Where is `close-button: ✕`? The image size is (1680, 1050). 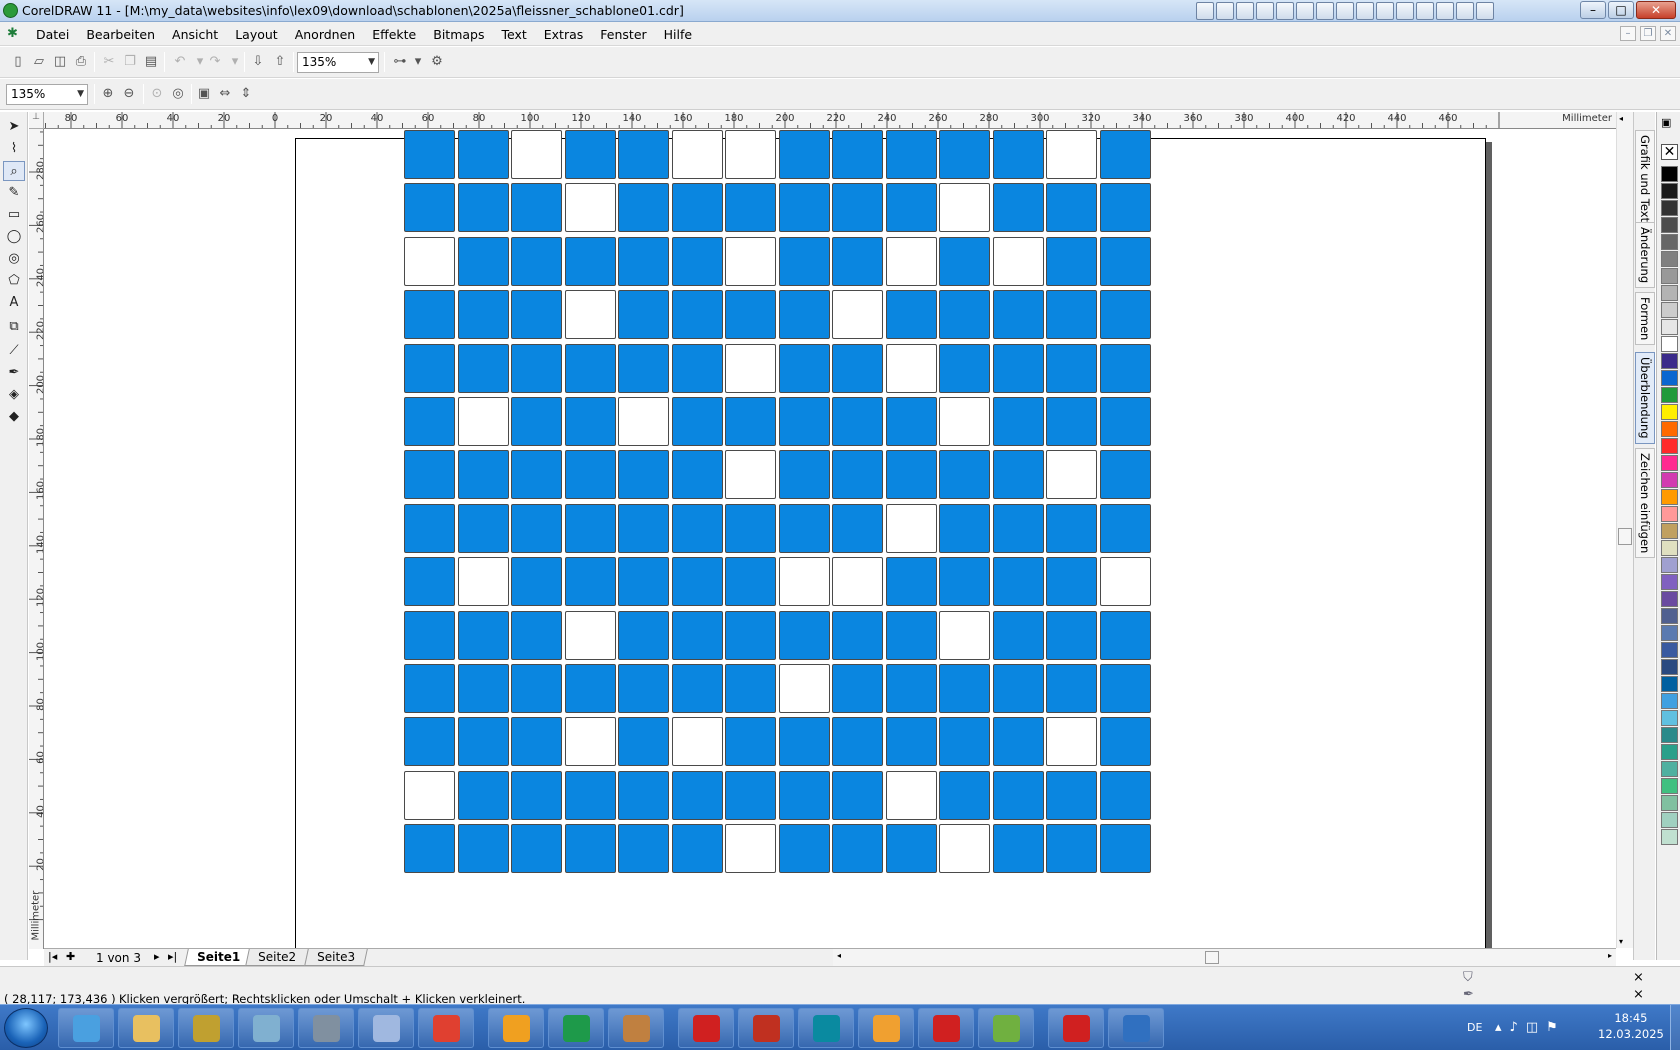
close-button: ✕ is located at coordinates (1656, 10).